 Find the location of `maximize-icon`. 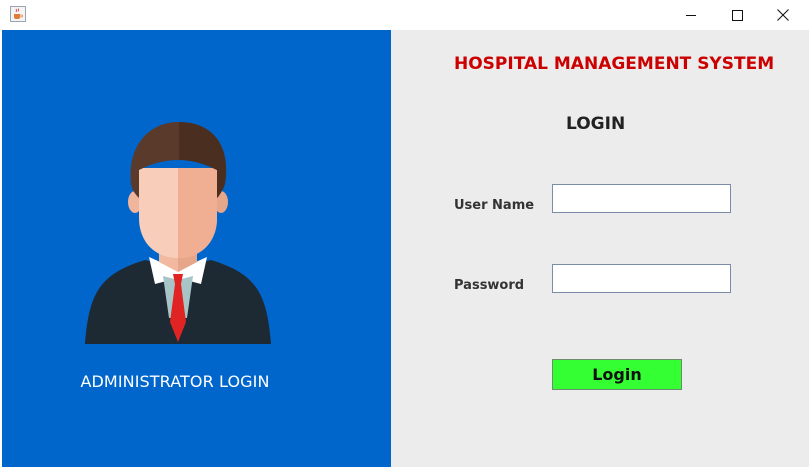

maximize-icon is located at coordinates (737, 15).